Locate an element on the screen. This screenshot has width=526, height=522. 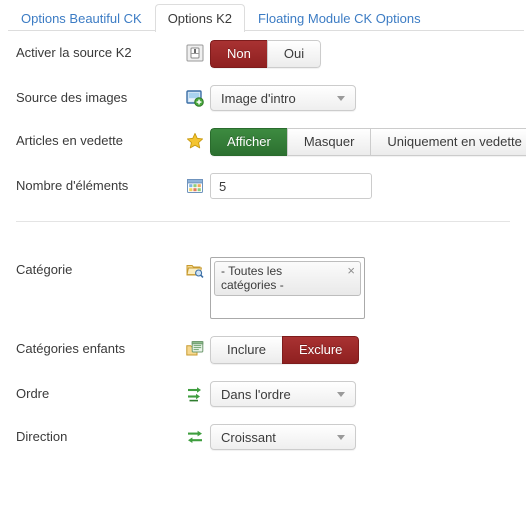
tab-options-k2: Options K2 is located at coordinates (200, 18).